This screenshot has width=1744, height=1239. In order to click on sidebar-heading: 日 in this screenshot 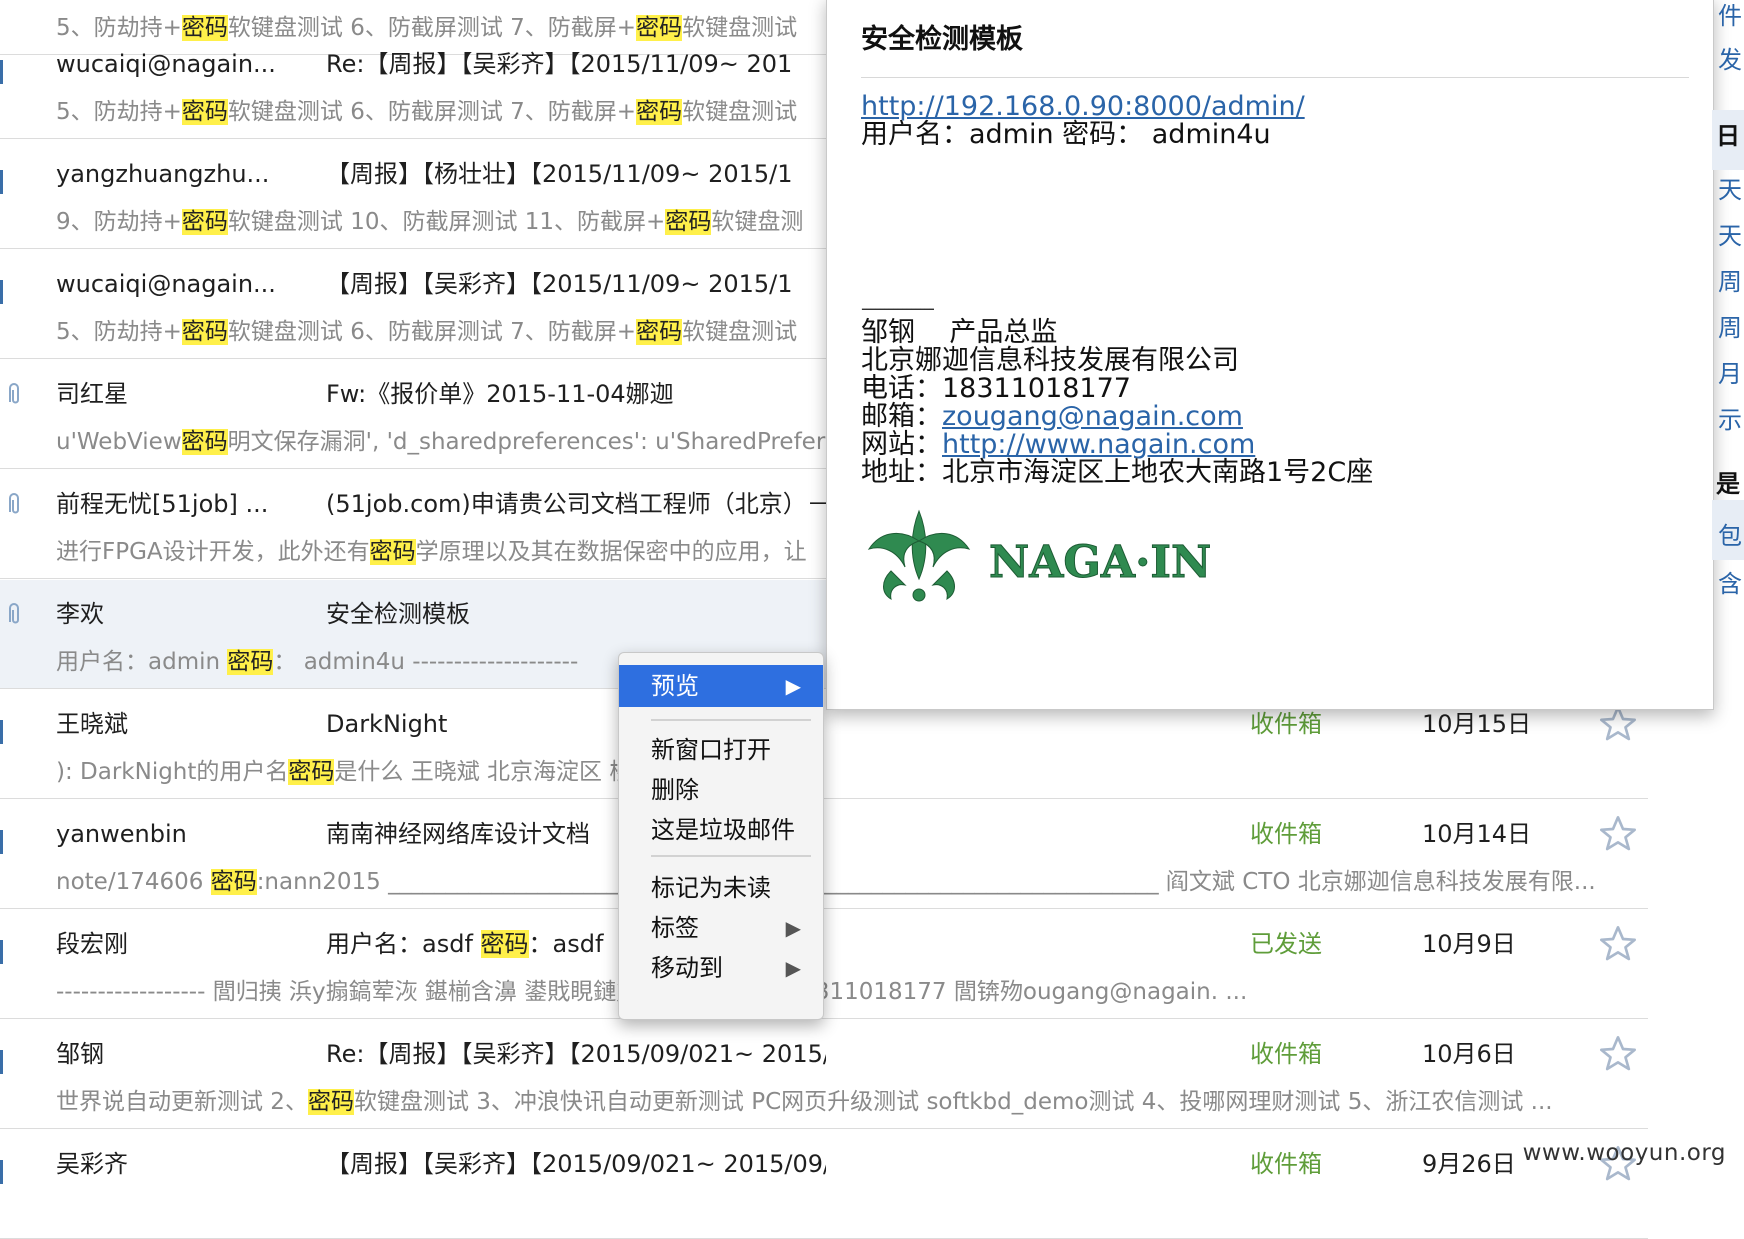, I will do `click(1728, 136)`.